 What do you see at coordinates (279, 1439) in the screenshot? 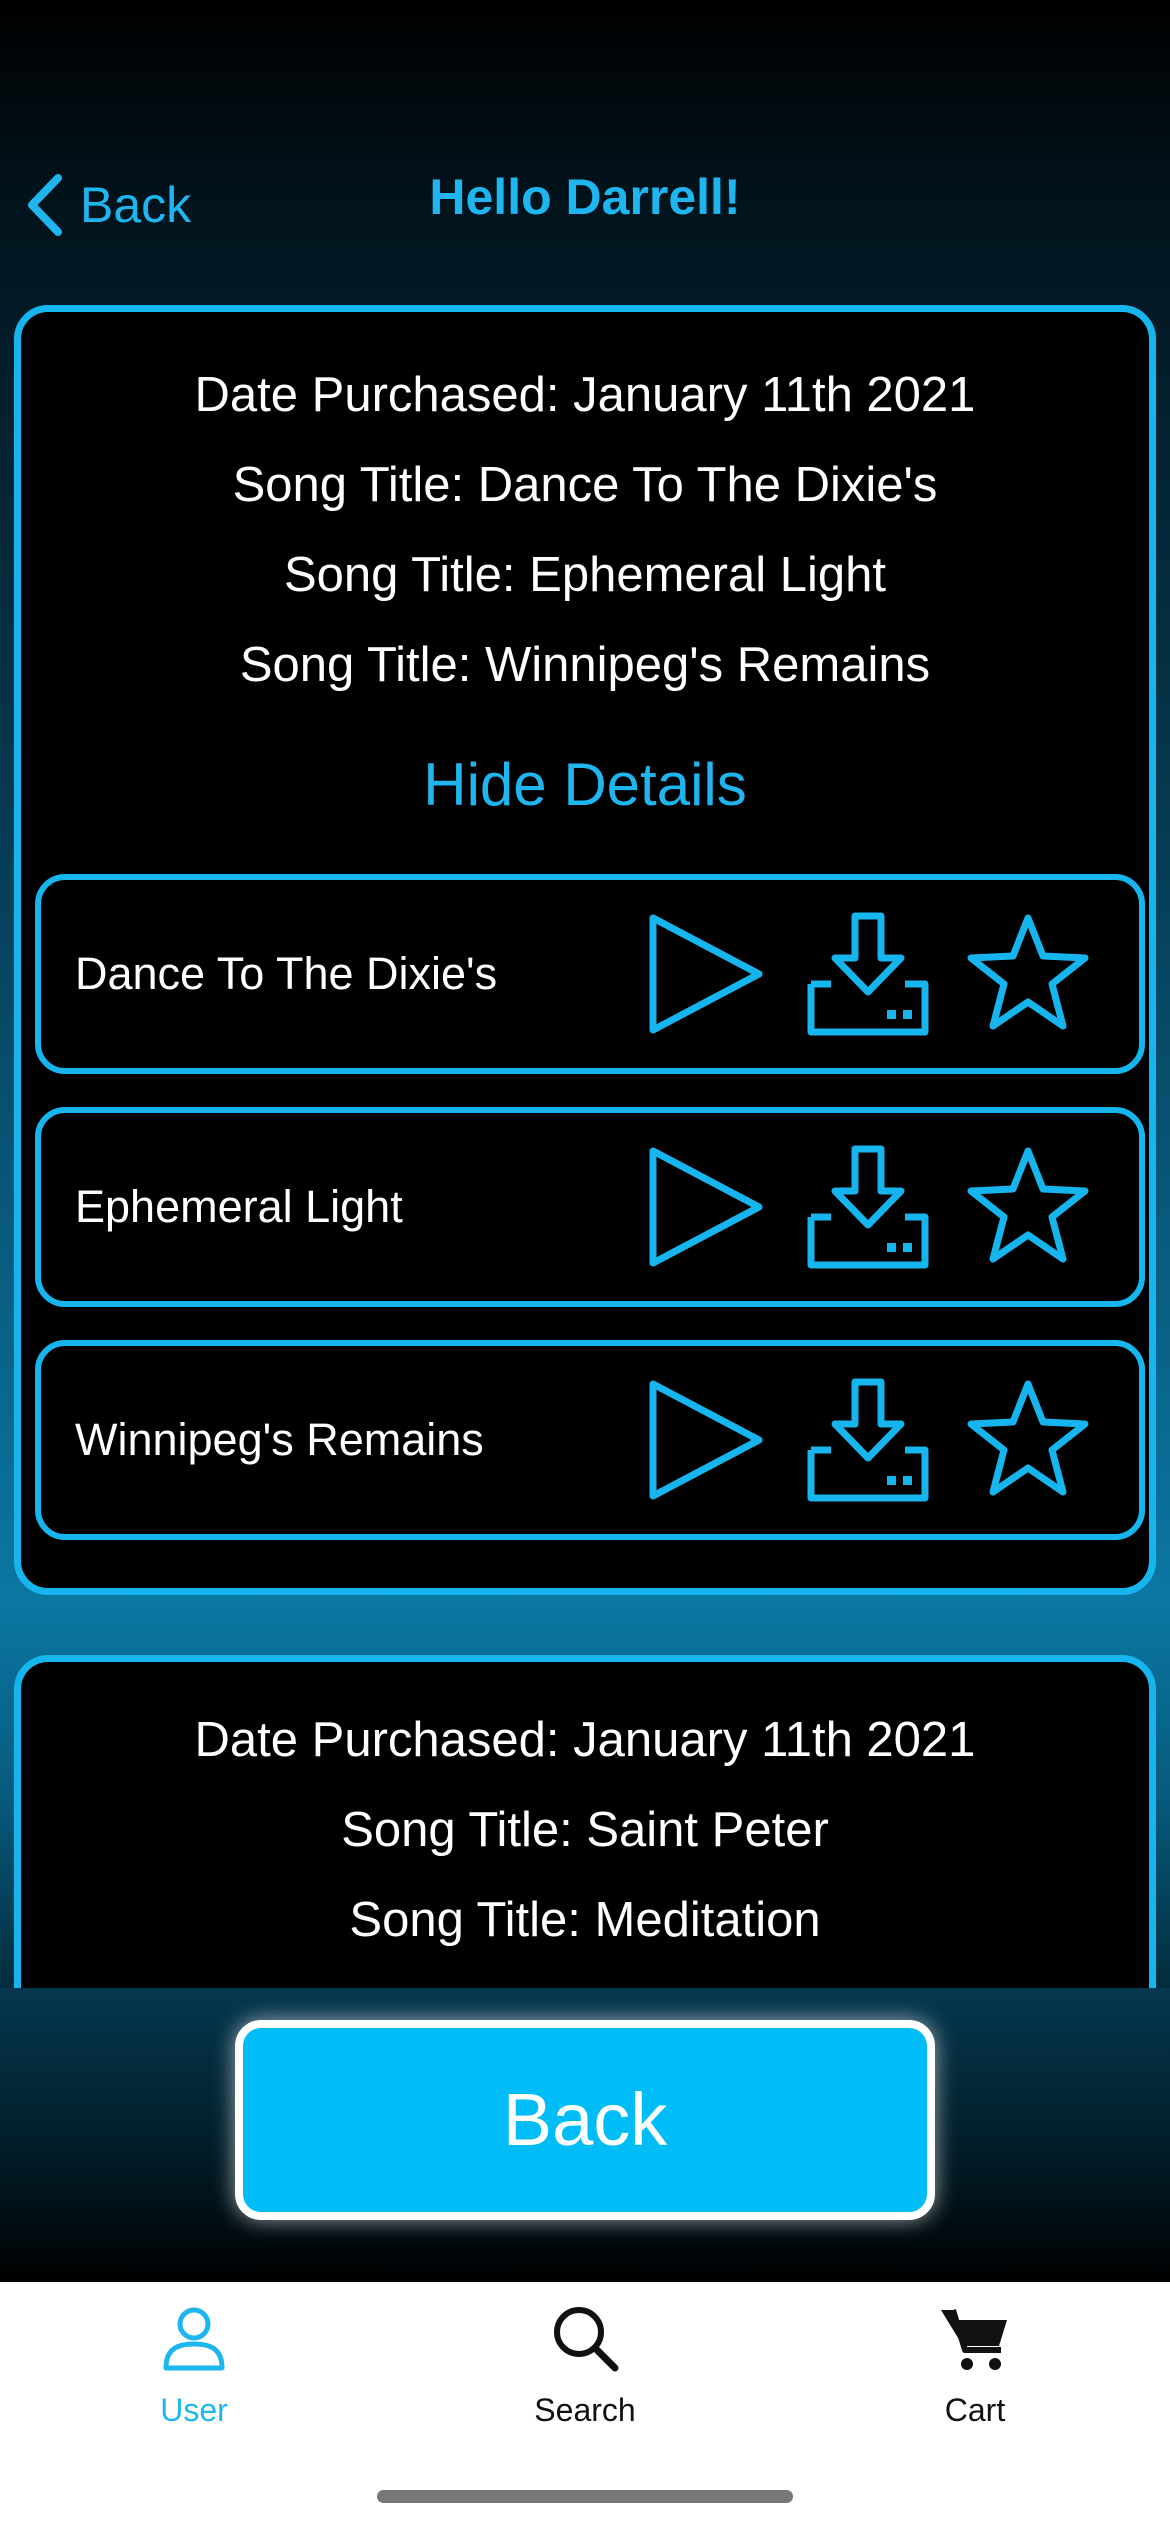
I see `song-name: Winnipeg's Remains` at bounding box center [279, 1439].